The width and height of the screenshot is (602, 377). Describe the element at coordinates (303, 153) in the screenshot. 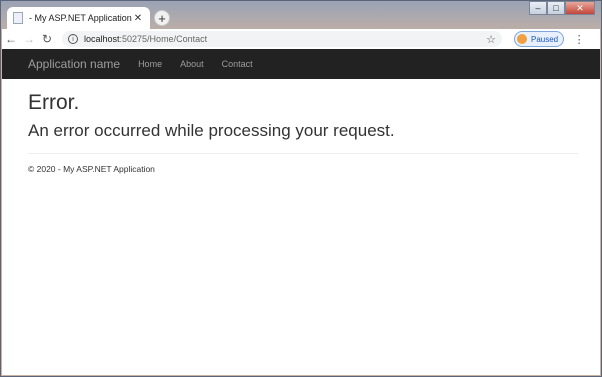

I see `divider` at that location.